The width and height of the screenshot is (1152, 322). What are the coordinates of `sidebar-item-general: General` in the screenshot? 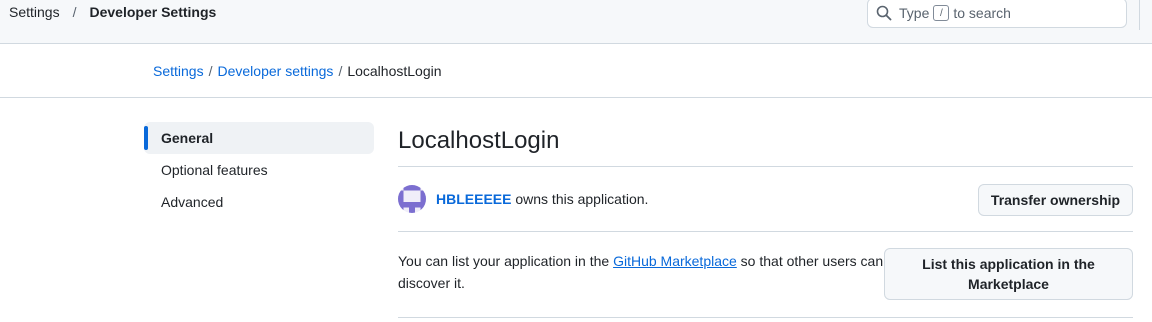 It's located at (259, 138).